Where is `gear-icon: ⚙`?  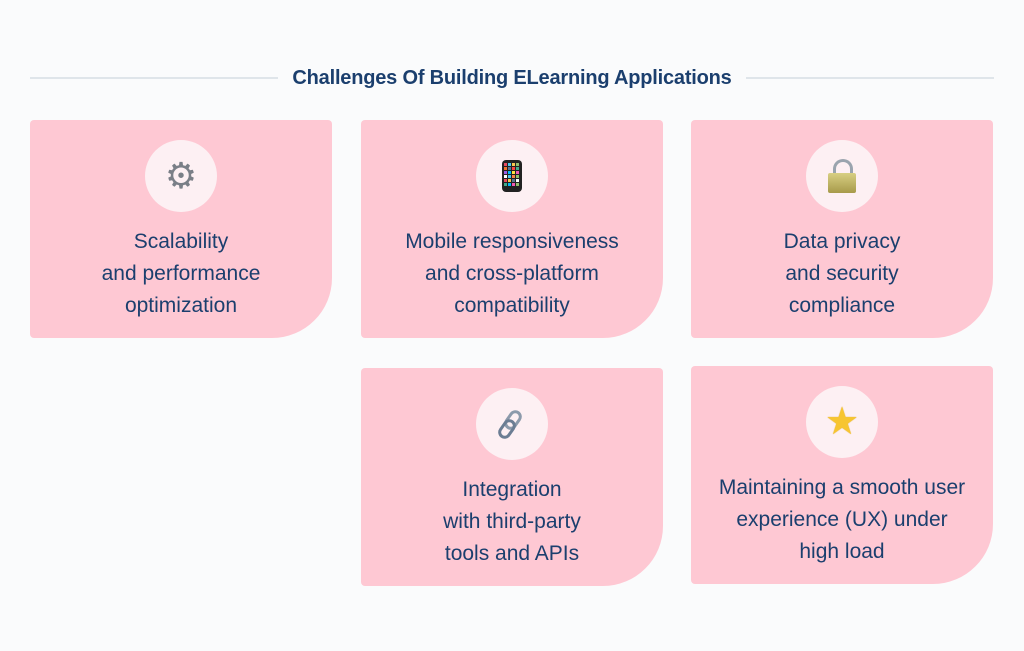
gear-icon: ⚙ is located at coordinates (181, 175).